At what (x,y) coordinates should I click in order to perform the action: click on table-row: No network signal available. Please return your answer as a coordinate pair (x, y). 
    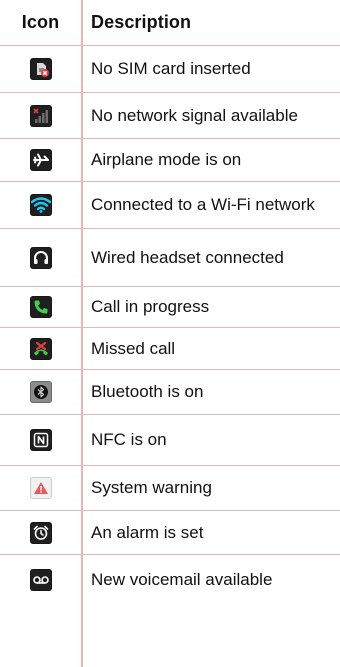
    Looking at the image, I should click on (170, 115).